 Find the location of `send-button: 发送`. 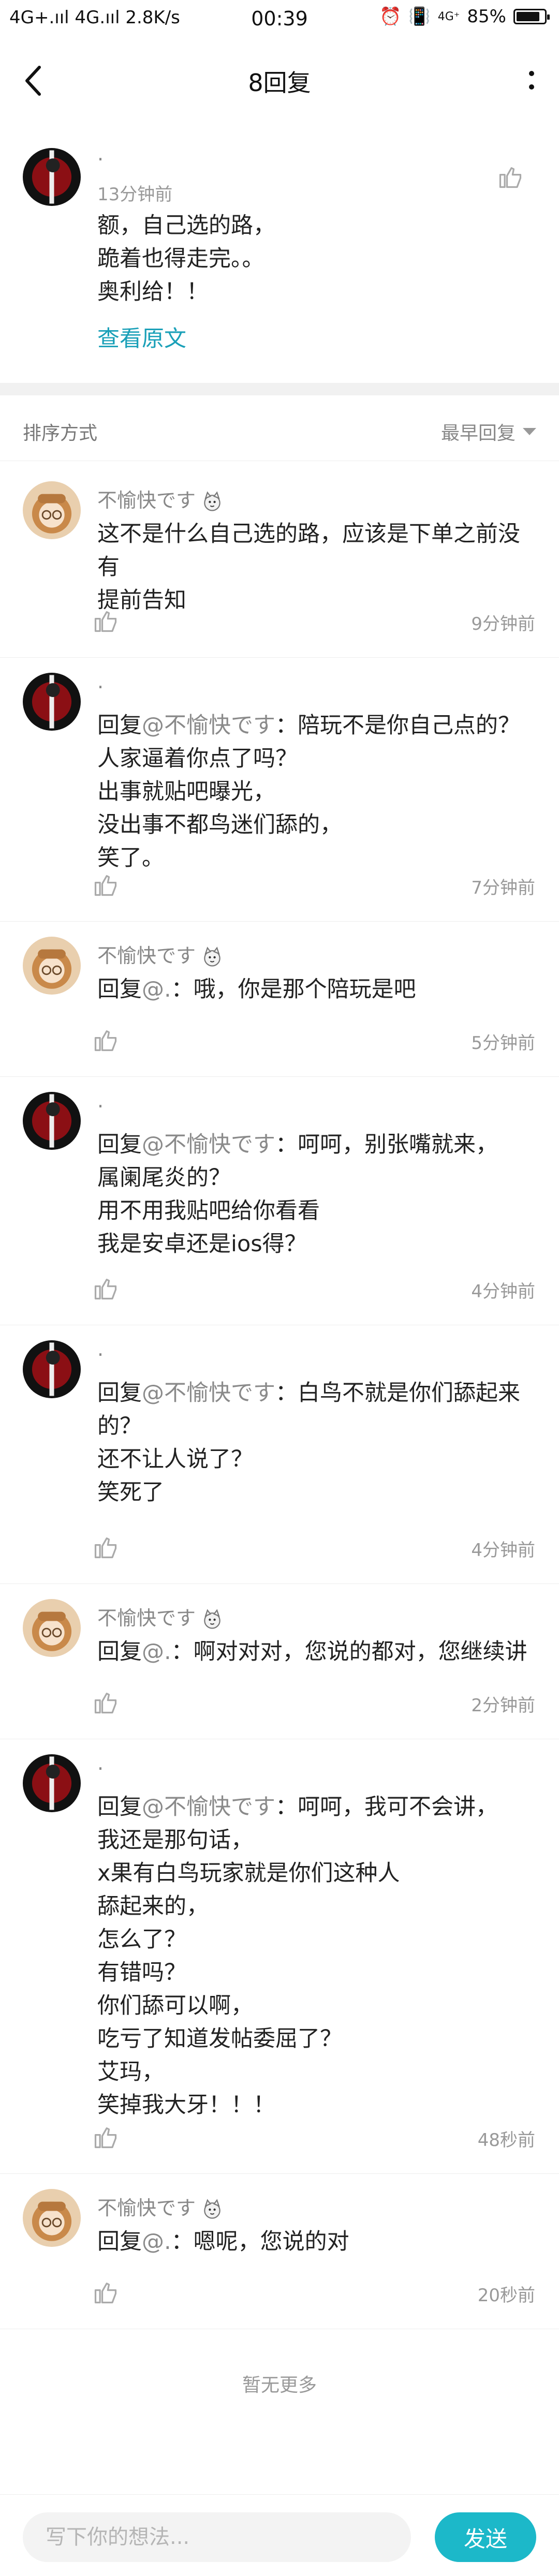

send-button: 发送 is located at coordinates (485, 2537).